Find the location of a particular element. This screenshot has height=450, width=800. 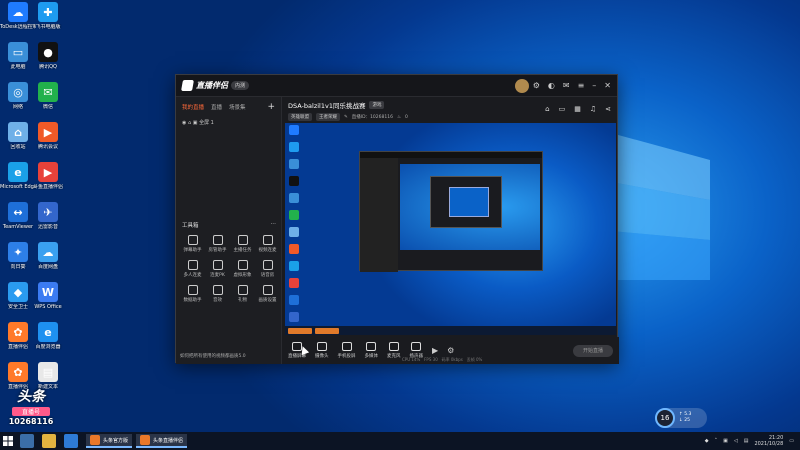

screen-icon: ▭ is located at coordinates (562, 109).